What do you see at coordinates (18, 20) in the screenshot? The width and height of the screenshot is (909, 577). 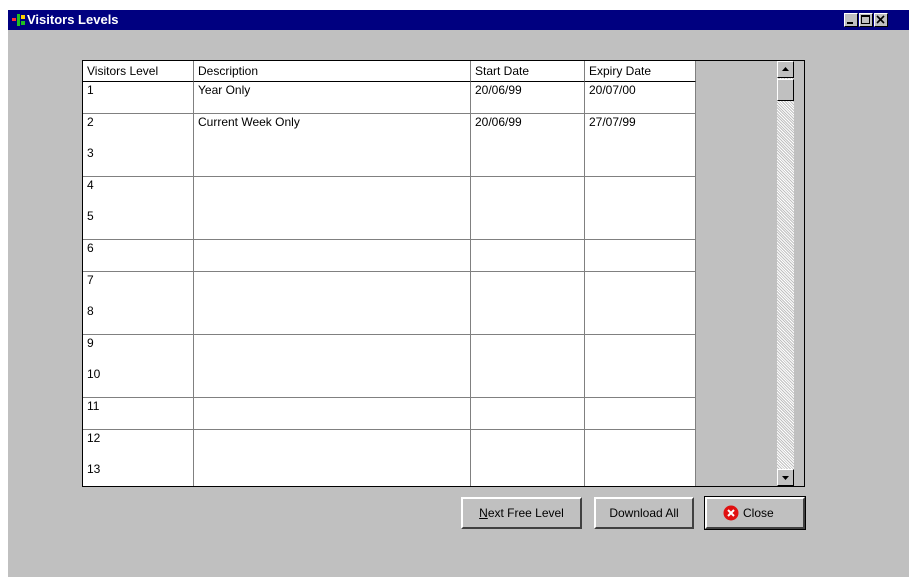 I see `app-logo-icon` at bounding box center [18, 20].